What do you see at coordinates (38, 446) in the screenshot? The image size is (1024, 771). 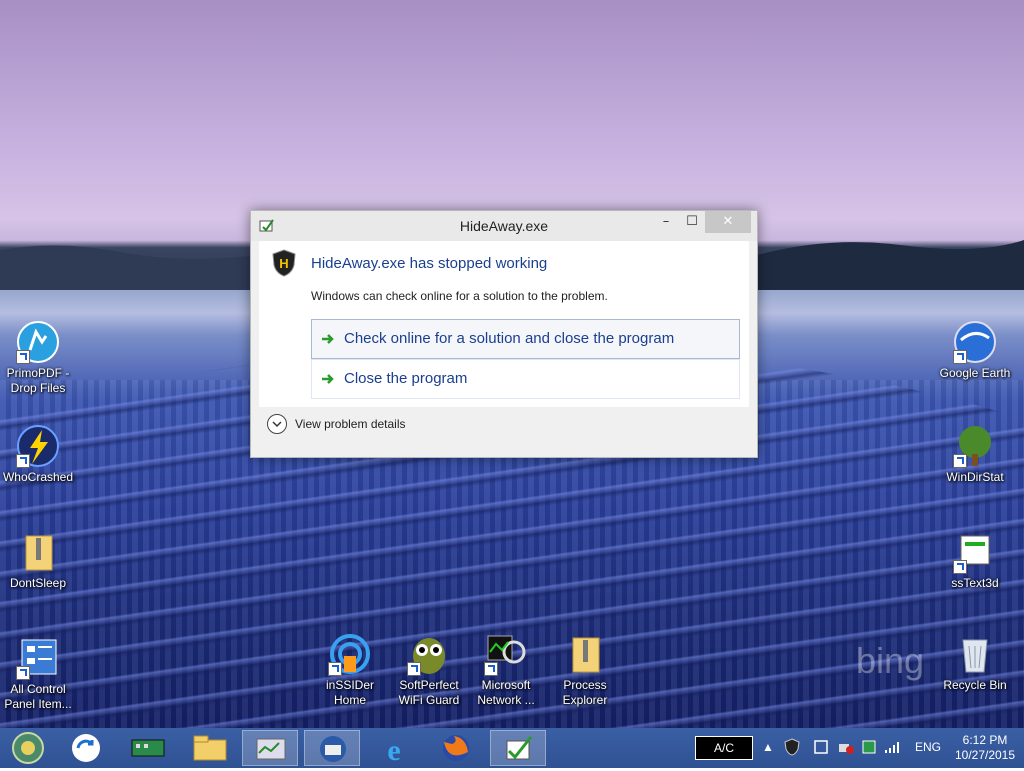 I see `whocrashed-icon` at bounding box center [38, 446].